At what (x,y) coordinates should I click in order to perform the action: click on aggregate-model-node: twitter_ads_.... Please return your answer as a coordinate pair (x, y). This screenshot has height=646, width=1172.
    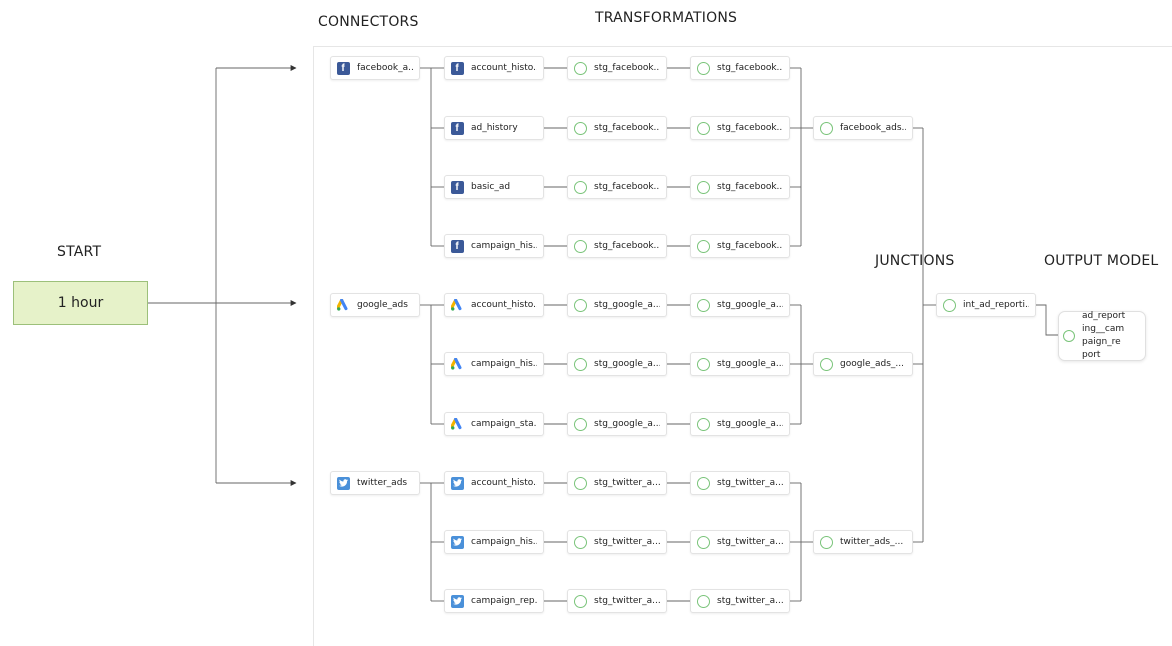
    Looking at the image, I should click on (863, 542).